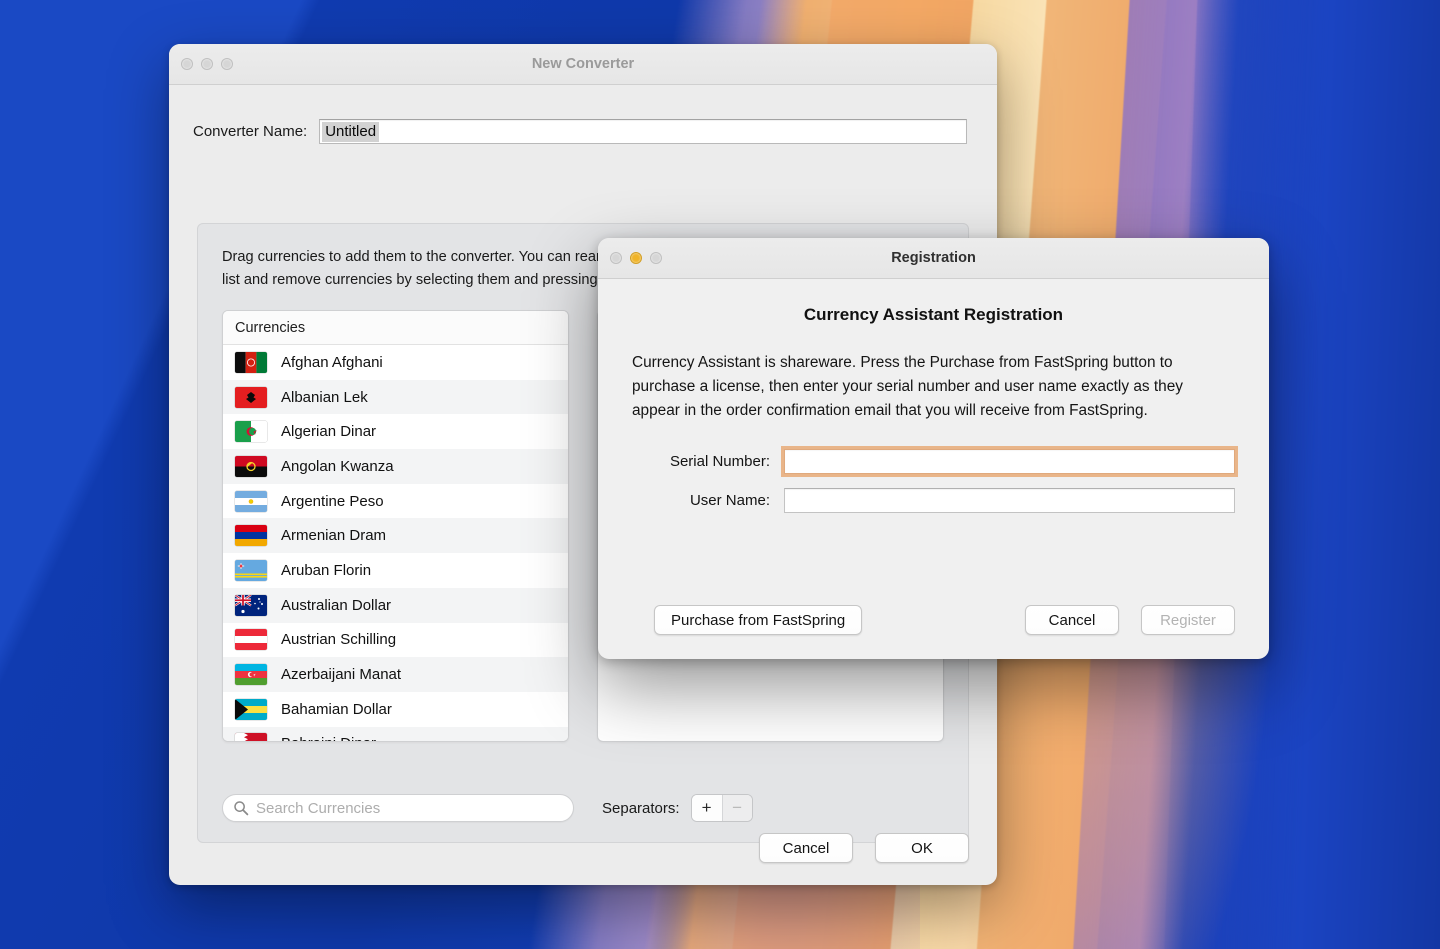  What do you see at coordinates (395, 501) in the screenshot?
I see `list-item: Argentine Peso` at bounding box center [395, 501].